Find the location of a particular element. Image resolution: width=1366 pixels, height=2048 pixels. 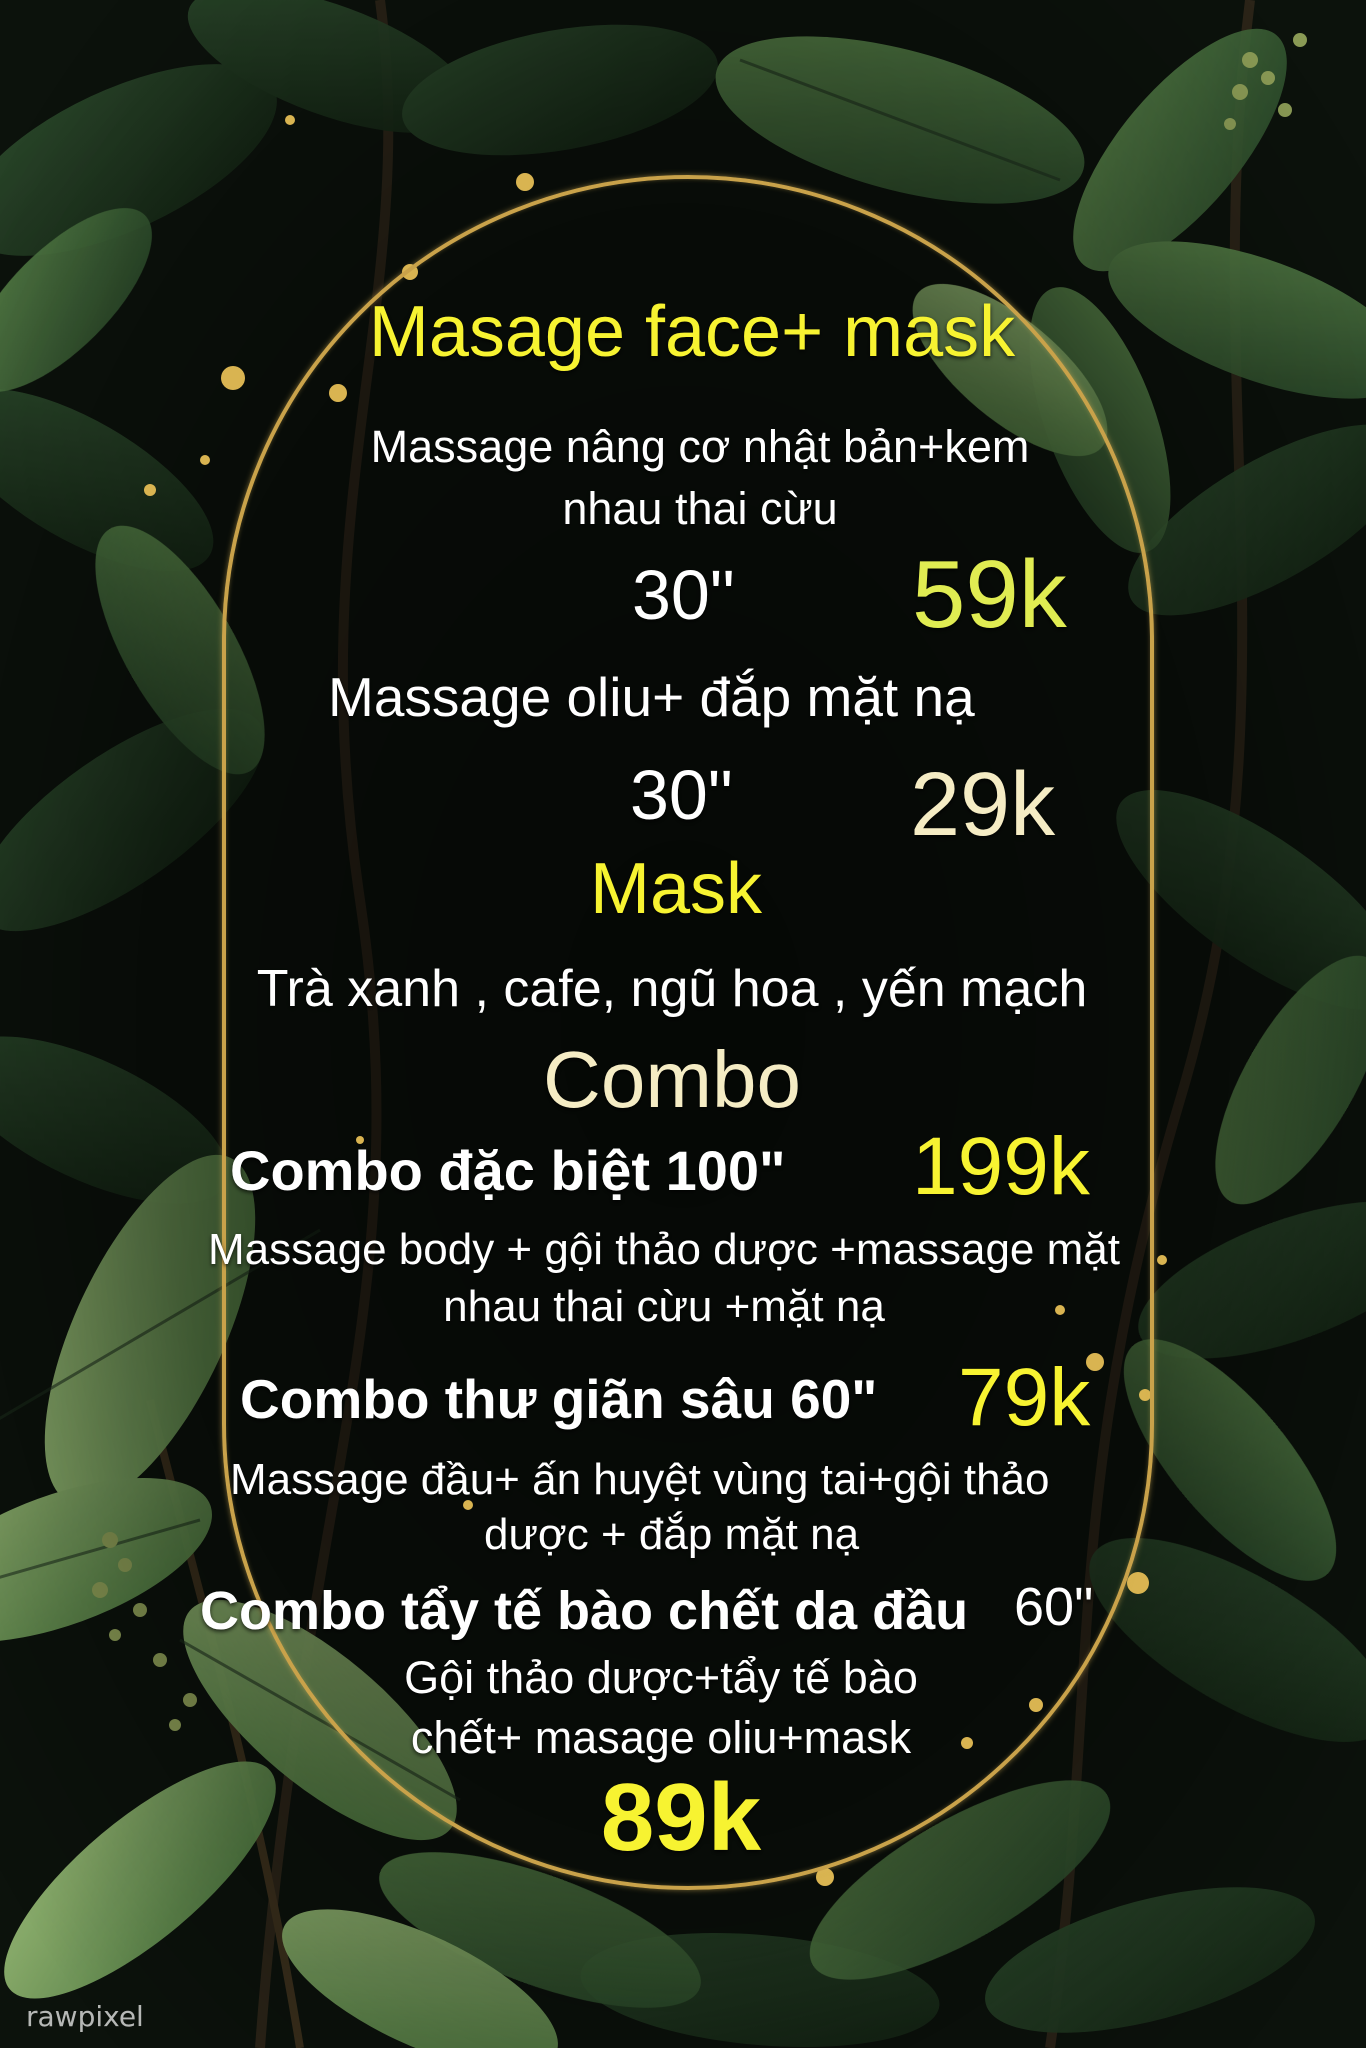

item2-duration: 30" is located at coordinates (681, 795).